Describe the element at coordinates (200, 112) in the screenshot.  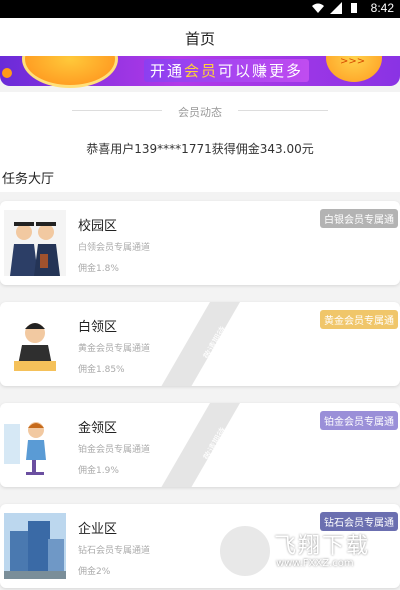
I see `member-news-title: 会员动态` at that location.